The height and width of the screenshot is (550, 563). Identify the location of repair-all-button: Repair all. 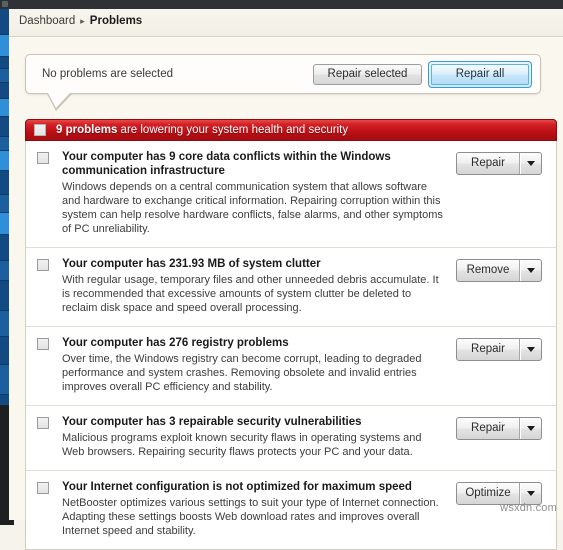
(480, 74).